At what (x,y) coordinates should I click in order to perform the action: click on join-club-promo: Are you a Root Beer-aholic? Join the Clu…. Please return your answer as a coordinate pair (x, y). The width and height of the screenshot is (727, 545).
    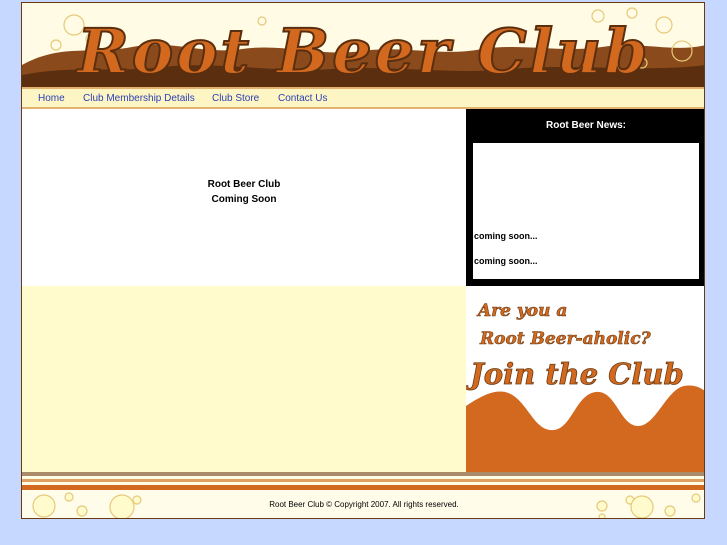
    Looking at the image, I should click on (585, 379).